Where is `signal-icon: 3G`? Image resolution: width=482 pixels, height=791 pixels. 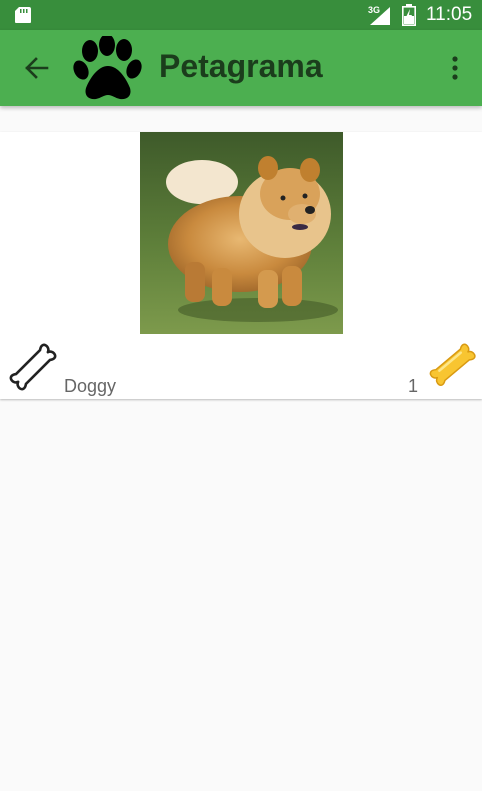
signal-icon: 3G is located at coordinates (379, 15).